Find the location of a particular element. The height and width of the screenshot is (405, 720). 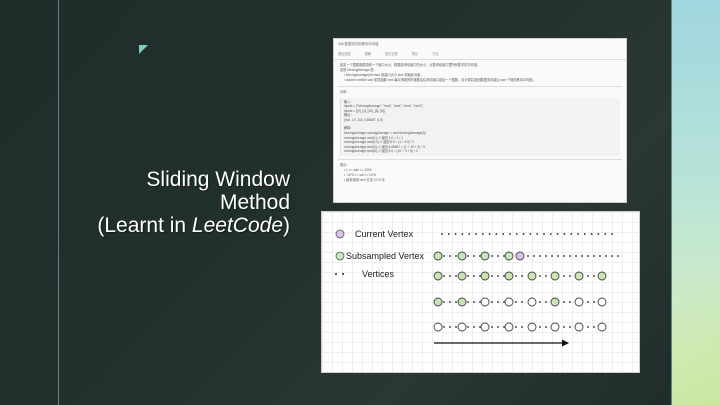

doc-tab: 题目描述 is located at coordinates (344, 54).